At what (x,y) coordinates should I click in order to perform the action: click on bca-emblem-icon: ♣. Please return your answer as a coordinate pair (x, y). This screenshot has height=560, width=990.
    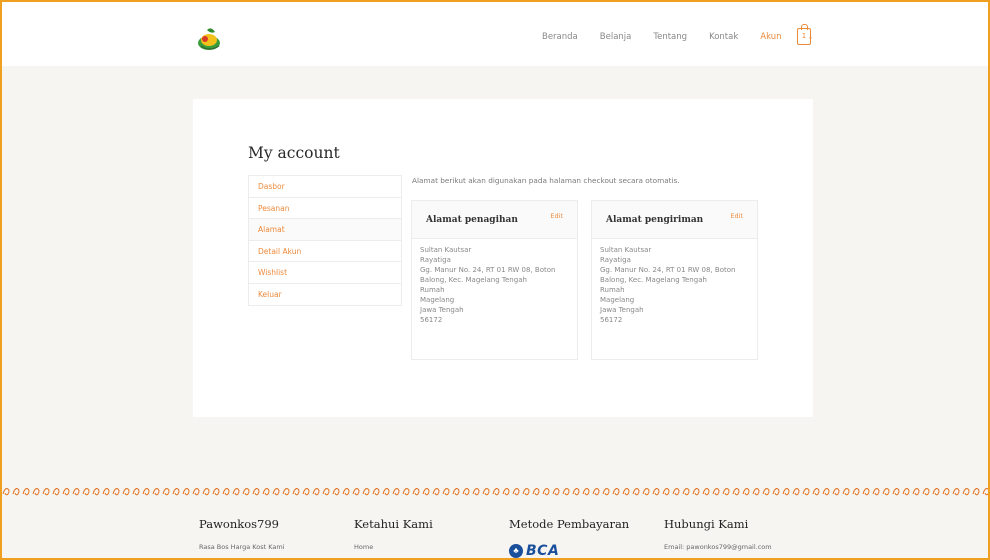
    Looking at the image, I should click on (516, 551).